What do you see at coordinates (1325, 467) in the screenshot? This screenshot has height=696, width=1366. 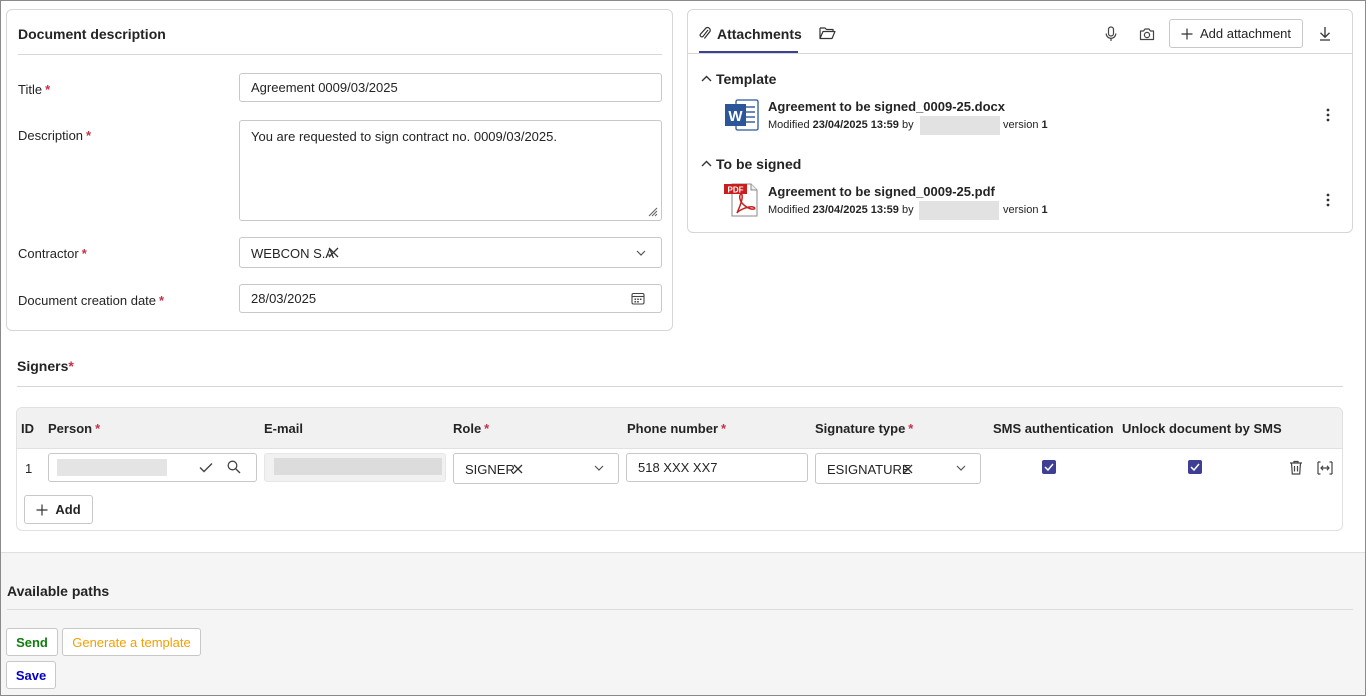 I see `column-resize-icon` at bounding box center [1325, 467].